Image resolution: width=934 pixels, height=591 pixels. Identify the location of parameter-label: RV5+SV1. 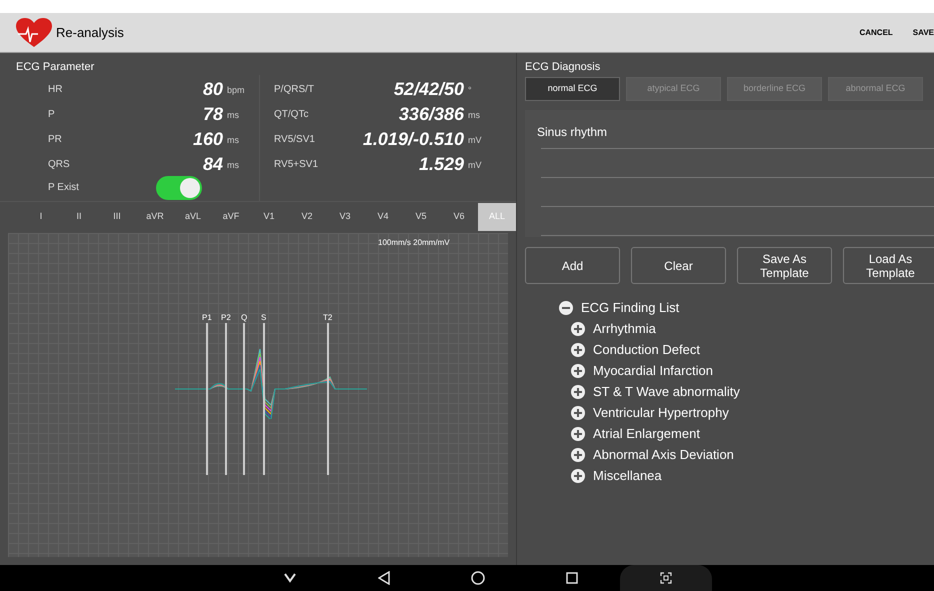
(297, 165).